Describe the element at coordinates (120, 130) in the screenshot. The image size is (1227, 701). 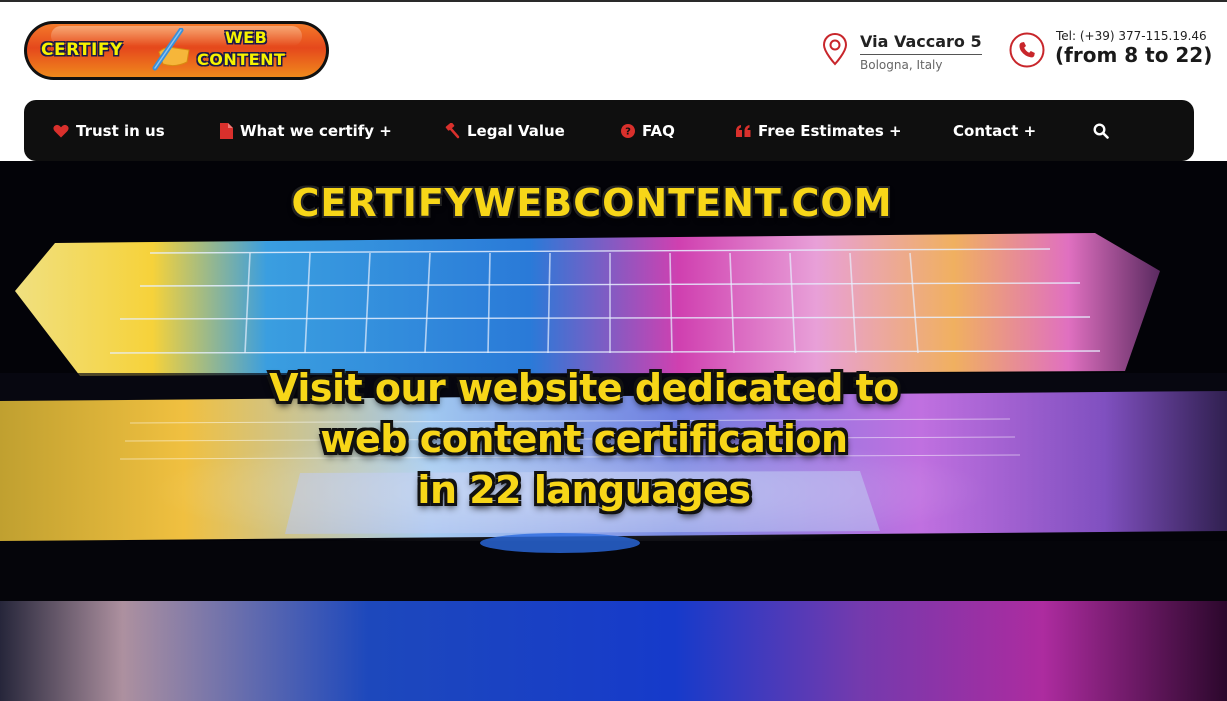
I see `nav-label: Trust in us` at that location.